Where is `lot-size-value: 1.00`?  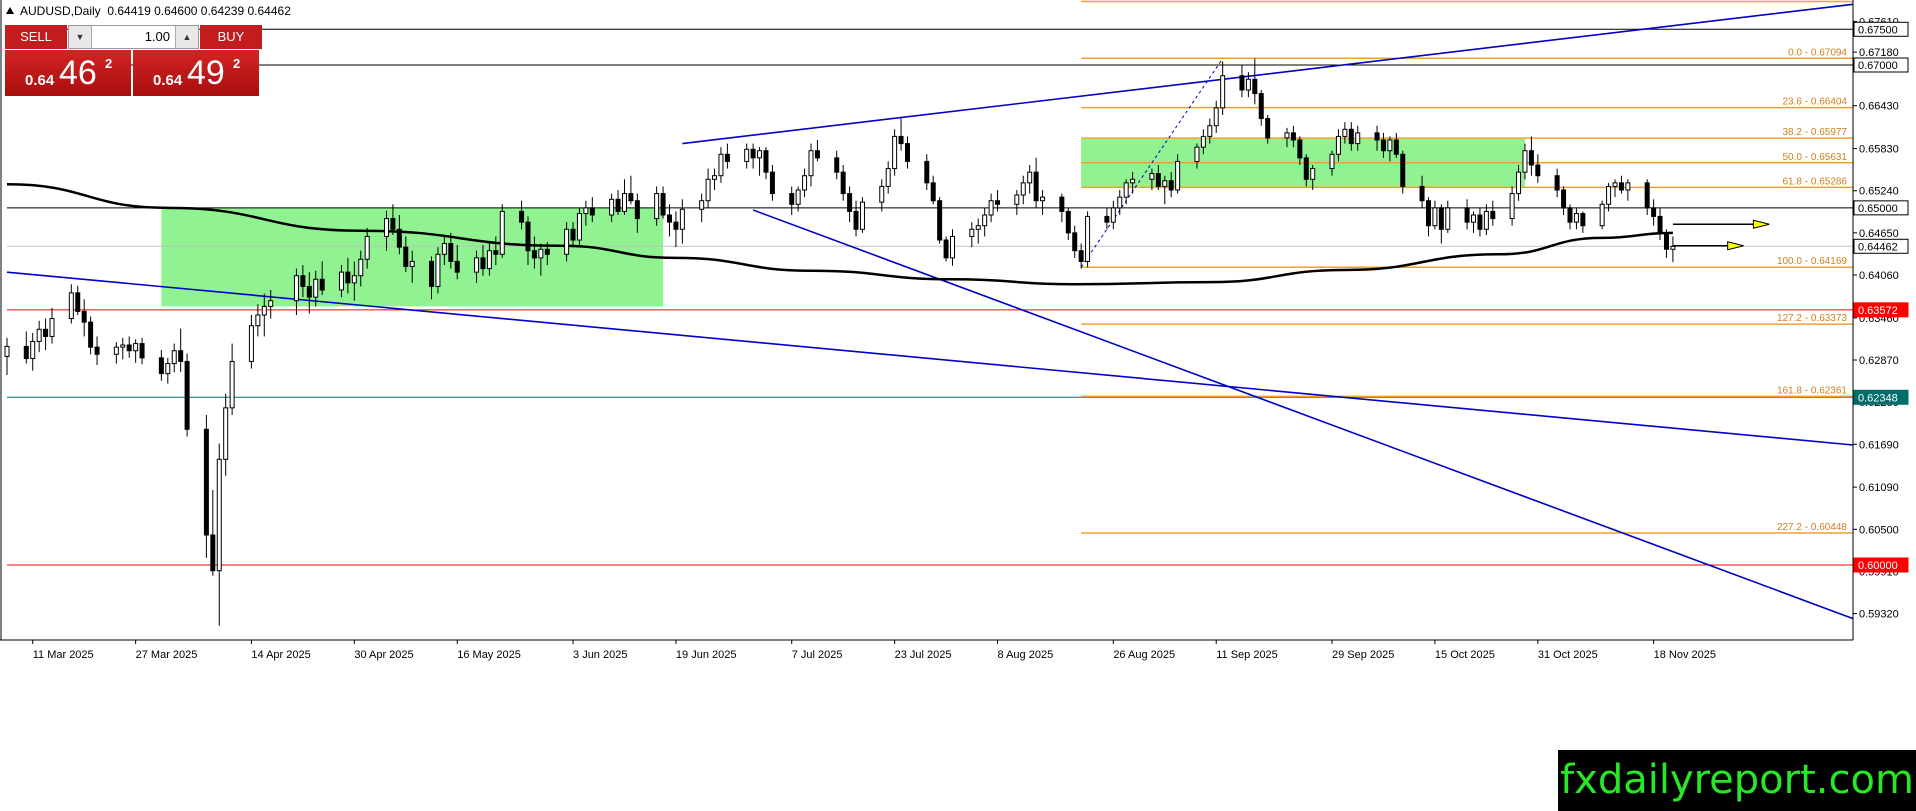
lot-size-value: 1.00 is located at coordinates (133, 37).